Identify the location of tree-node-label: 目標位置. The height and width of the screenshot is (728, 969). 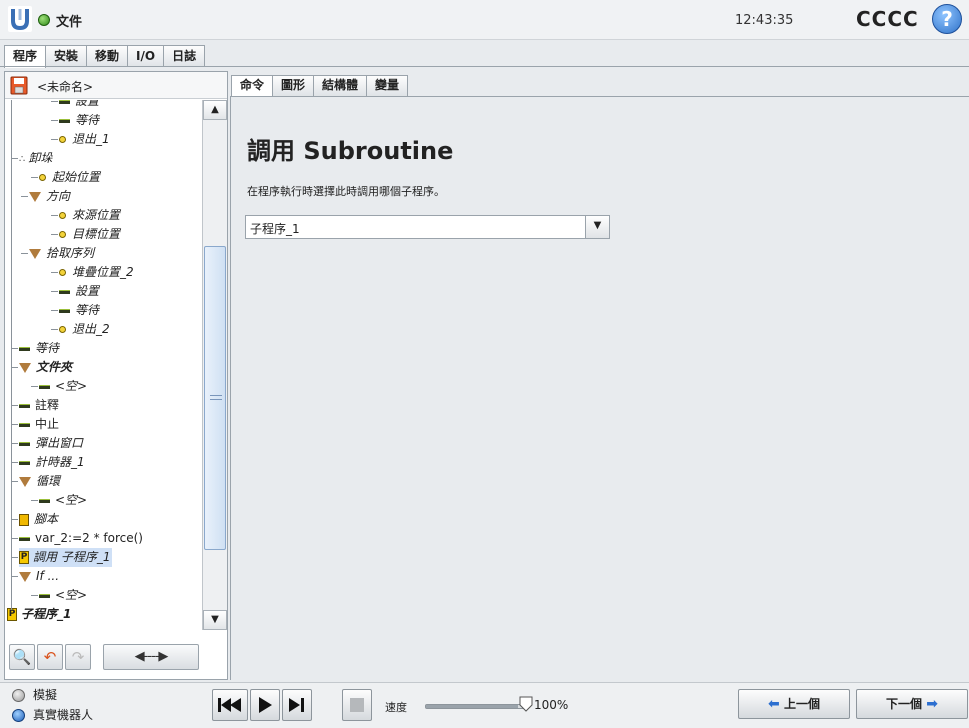
(96, 234).